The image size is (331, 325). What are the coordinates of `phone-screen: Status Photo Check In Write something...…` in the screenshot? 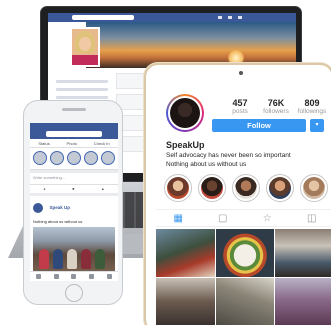 It's located at (74, 202).